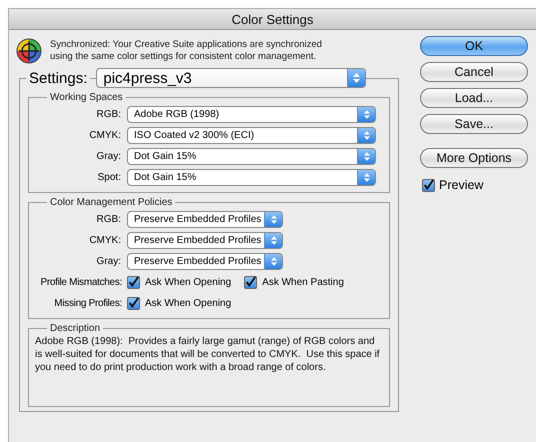 Image resolution: width=536 pixels, height=442 pixels. I want to click on group-title: Description, so click(75, 328).